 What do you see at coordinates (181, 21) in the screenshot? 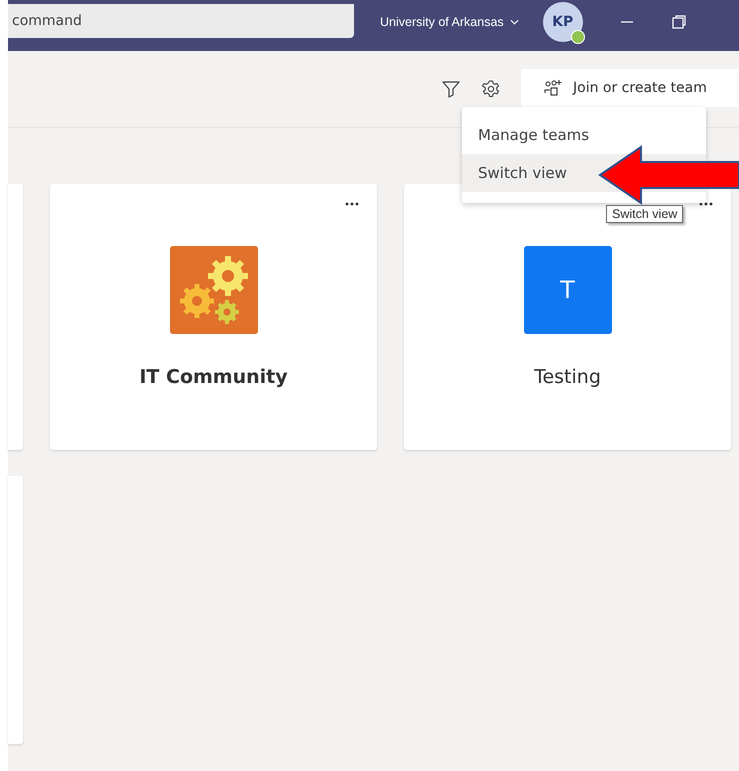
I see `search-field: command` at bounding box center [181, 21].